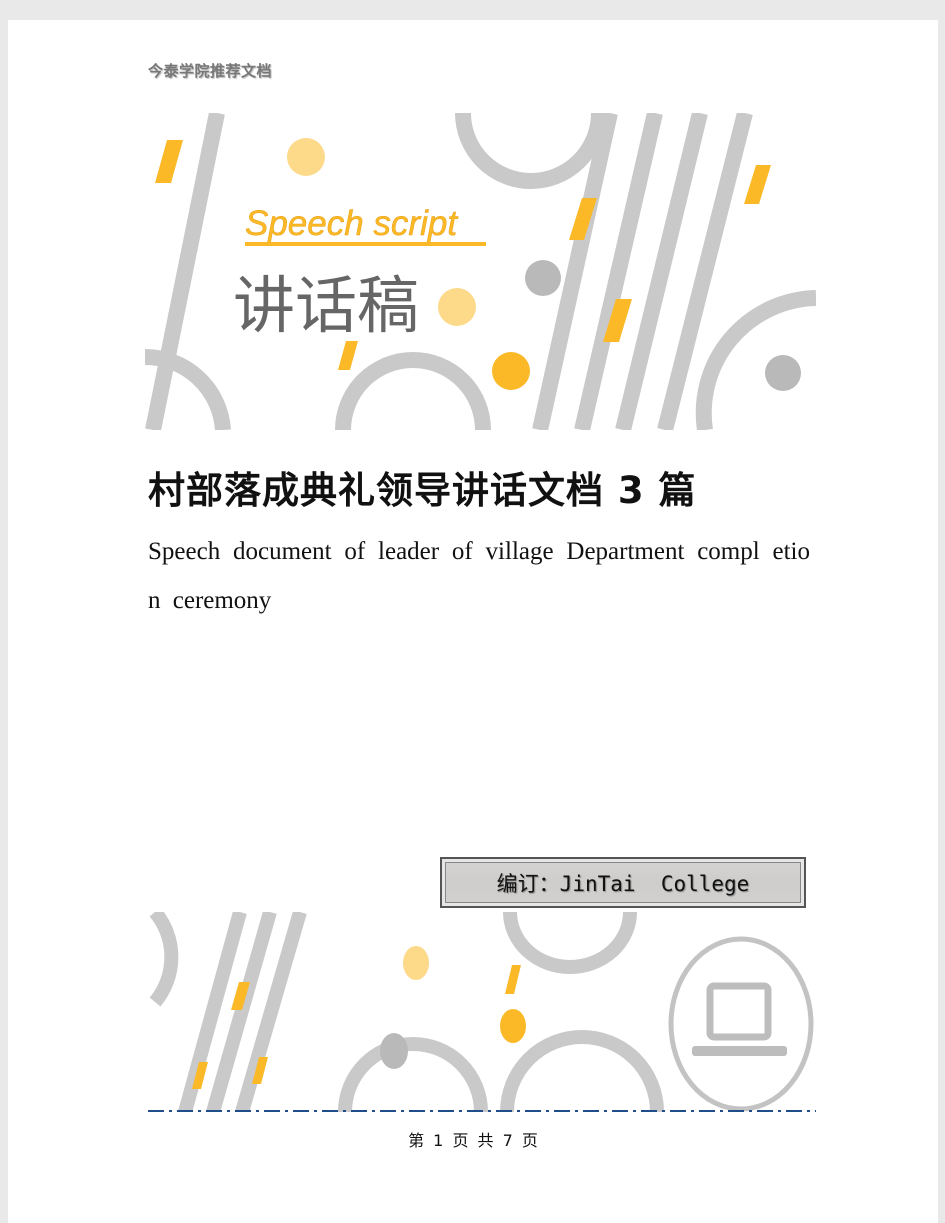 The width and height of the screenshot is (945, 1223). I want to click on laptop-circle, so click(741, 1024).